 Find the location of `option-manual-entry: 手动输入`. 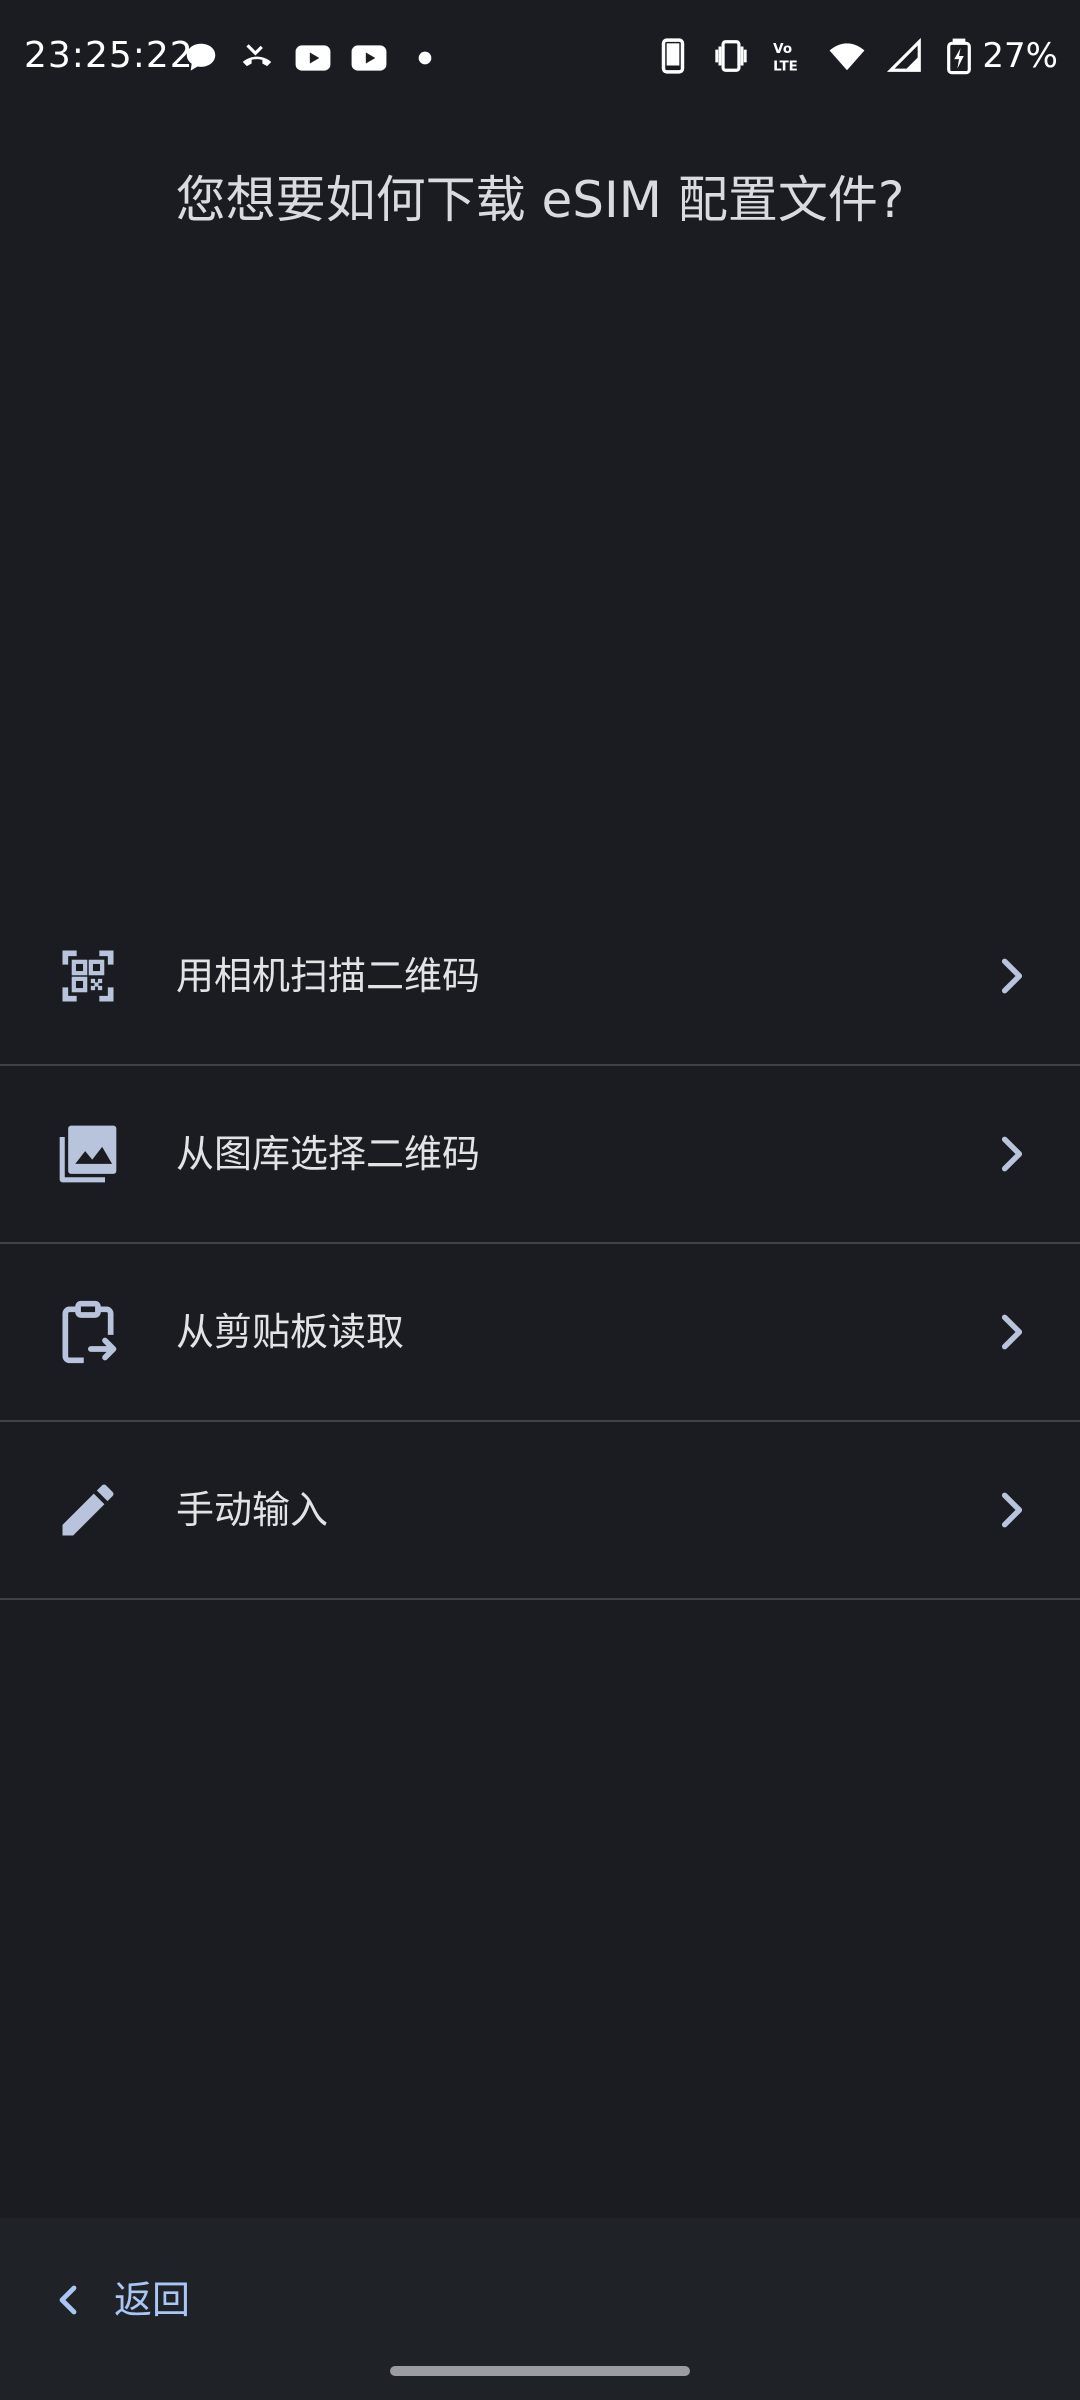

option-manual-entry: 手动输入 is located at coordinates (540, 1511).